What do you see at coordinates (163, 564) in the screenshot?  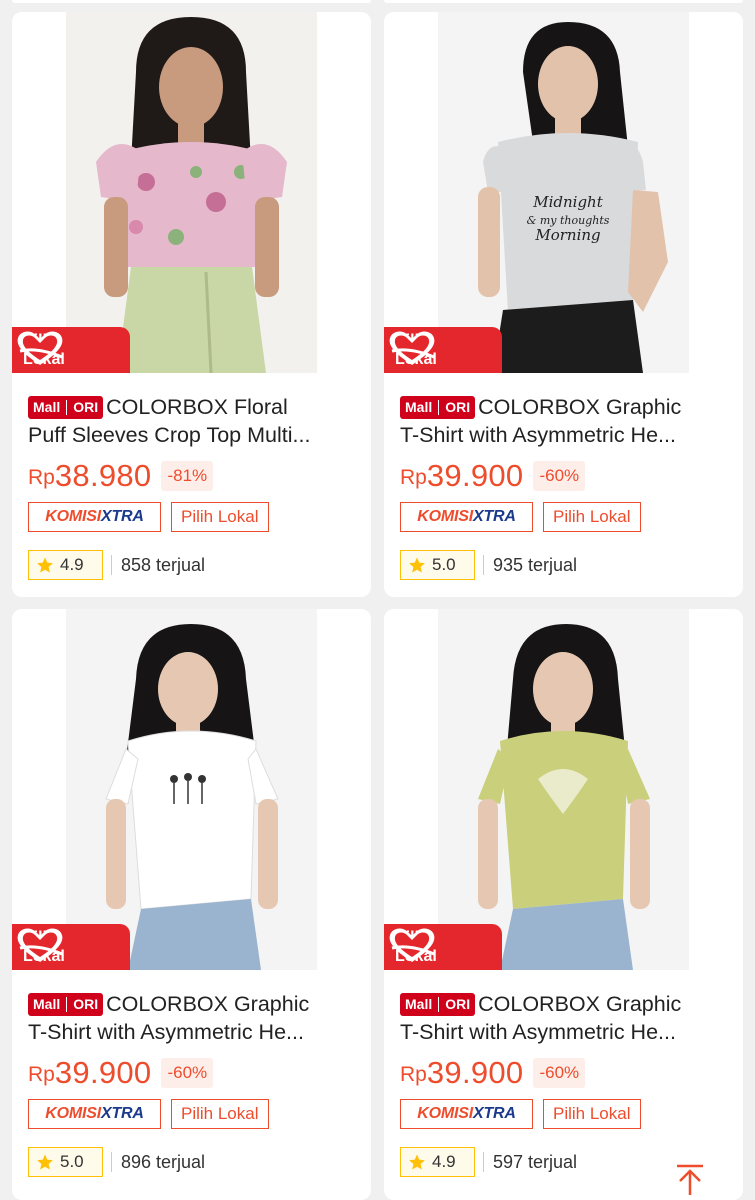 I see `sold-count: 858 terjual` at bounding box center [163, 564].